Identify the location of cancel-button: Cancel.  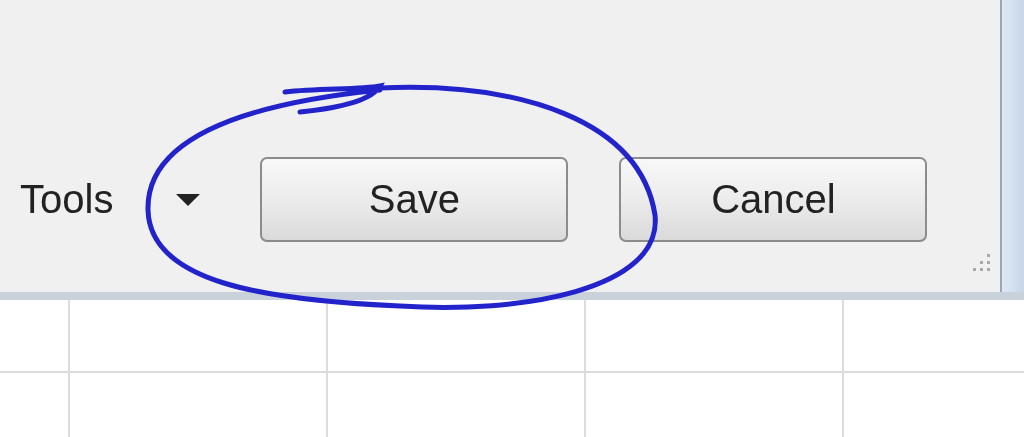
(773, 199).